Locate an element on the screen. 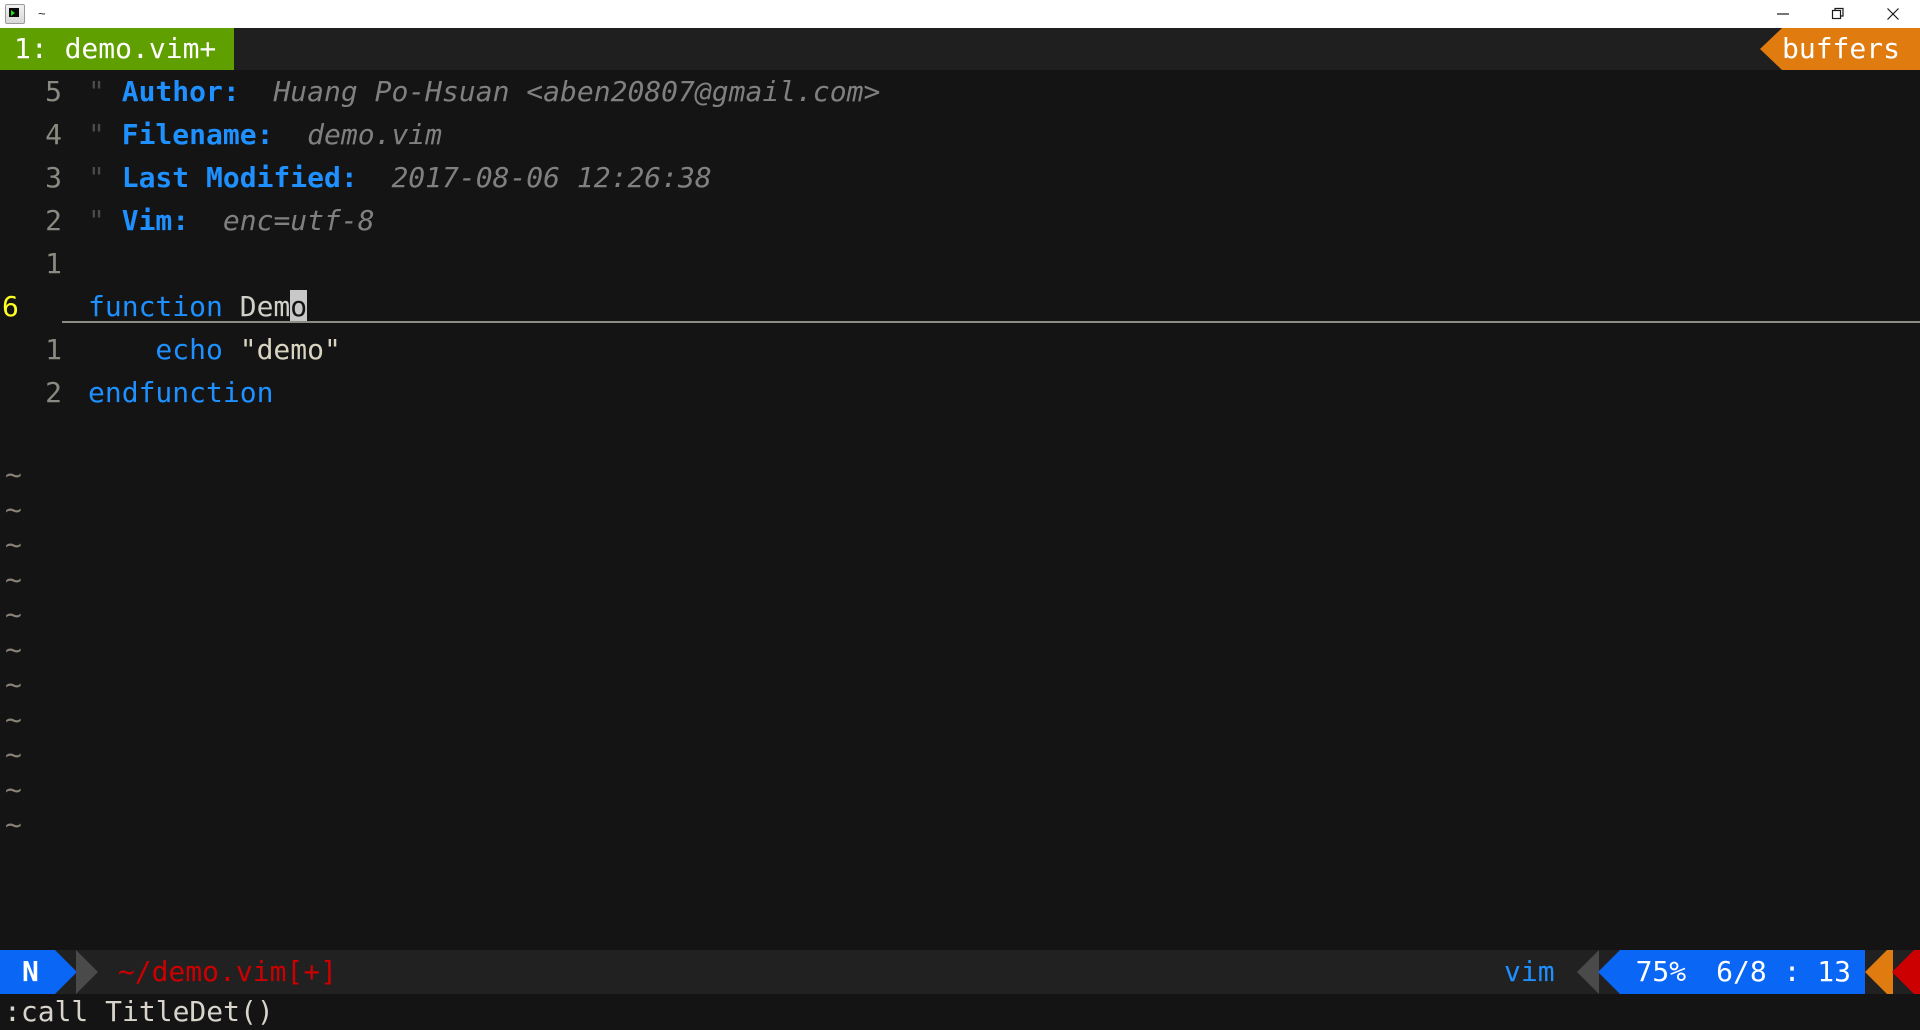  tabline-spacer is located at coordinates (997, 49).